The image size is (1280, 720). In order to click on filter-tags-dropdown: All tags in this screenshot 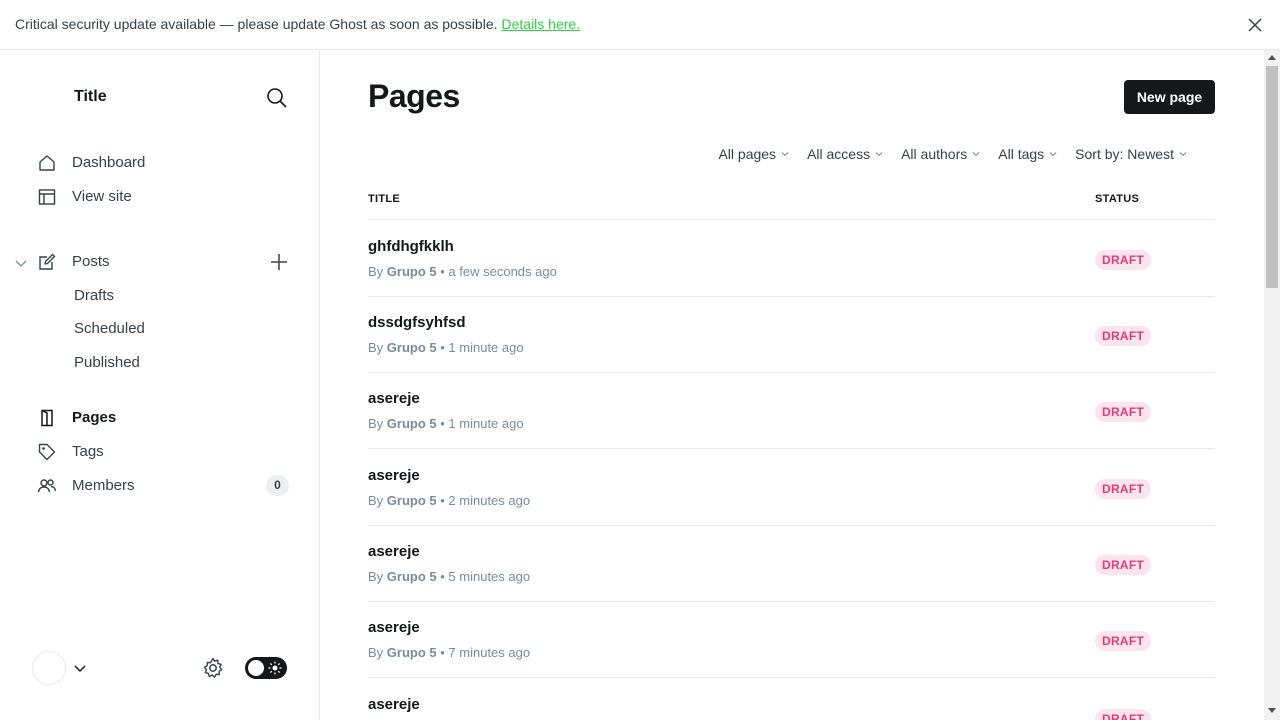, I will do `click(1027, 154)`.